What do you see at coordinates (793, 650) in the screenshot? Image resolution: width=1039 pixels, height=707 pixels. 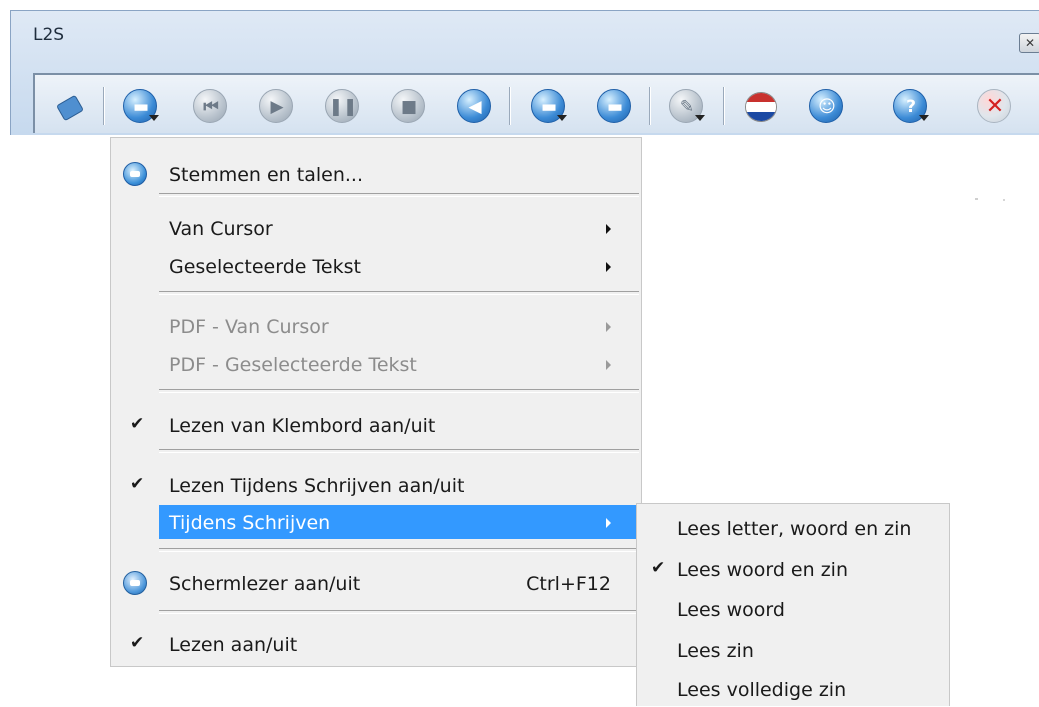 I see `submenu-item-sentence: Lees zin` at bounding box center [793, 650].